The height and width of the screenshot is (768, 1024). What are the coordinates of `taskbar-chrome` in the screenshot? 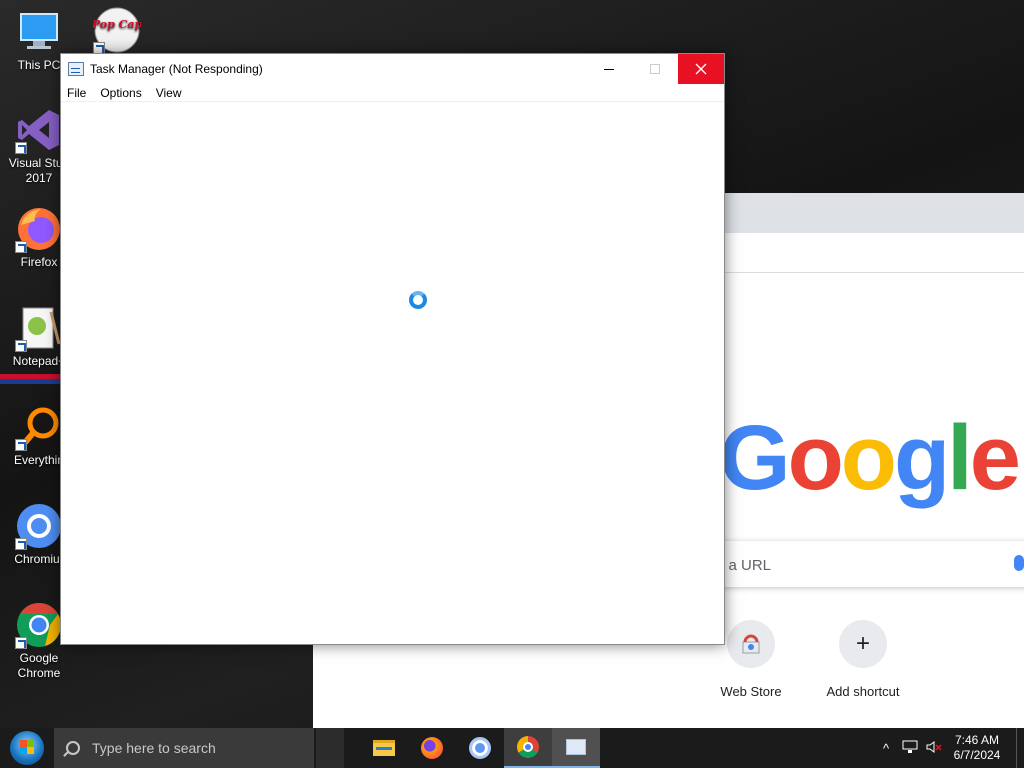 It's located at (528, 748).